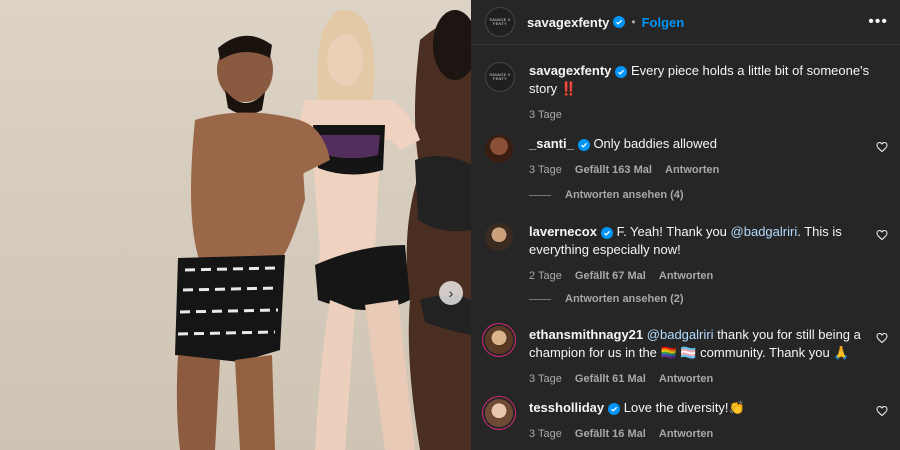 This screenshot has width=900, height=450. I want to click on view-replies-button: Antworten ansehen (4), so click(606, 195).